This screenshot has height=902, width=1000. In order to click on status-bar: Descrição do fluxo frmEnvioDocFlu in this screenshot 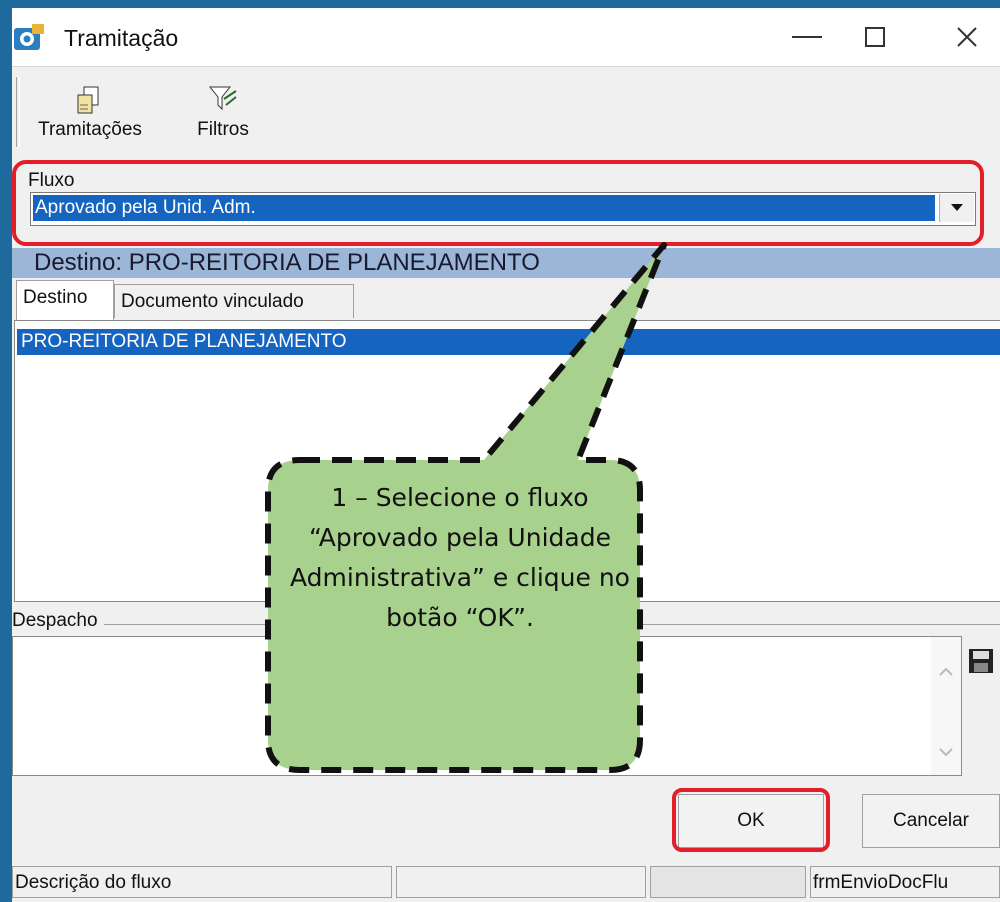, I will do `click(506, 883)`.